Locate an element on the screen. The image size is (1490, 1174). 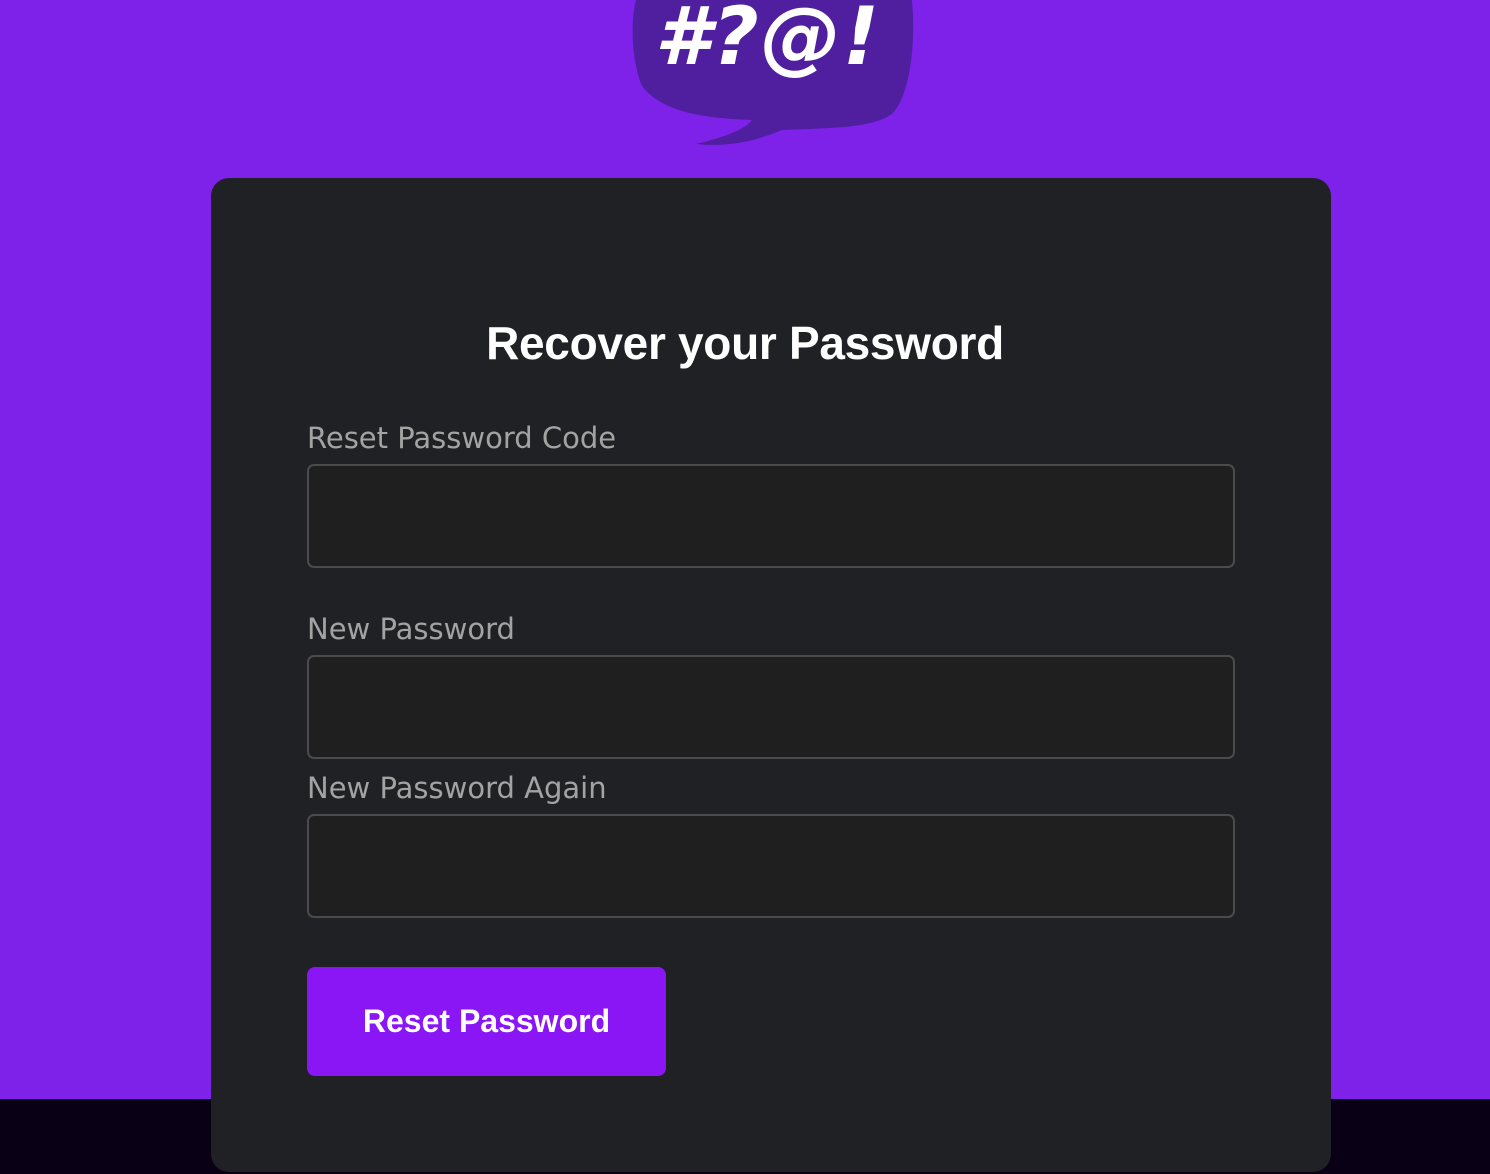
page-title: Recover your Password is located at coordinates (745, 343).